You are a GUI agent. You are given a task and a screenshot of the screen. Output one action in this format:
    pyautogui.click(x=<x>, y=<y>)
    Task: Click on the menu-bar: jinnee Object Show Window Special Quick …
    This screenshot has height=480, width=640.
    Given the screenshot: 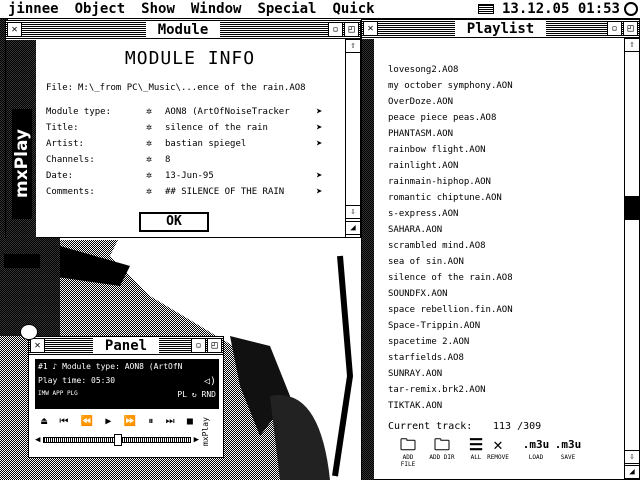 What is the action you would take?
    pyautogui.click(x=320, y=9)
    